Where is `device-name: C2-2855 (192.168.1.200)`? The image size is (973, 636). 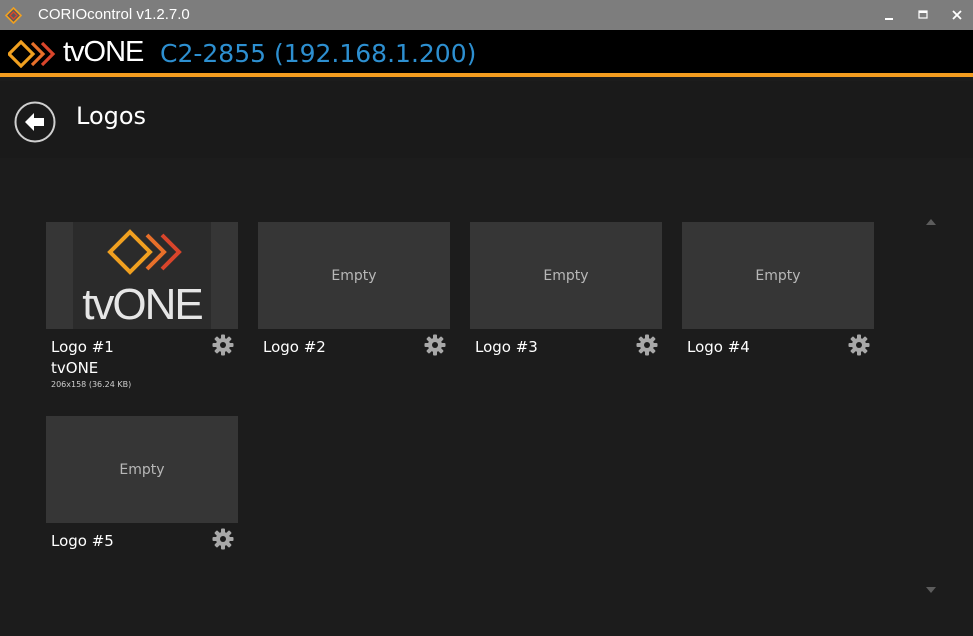
device-name: C2-2855 (192.168.1.200) is located at coordinates (318, 53).